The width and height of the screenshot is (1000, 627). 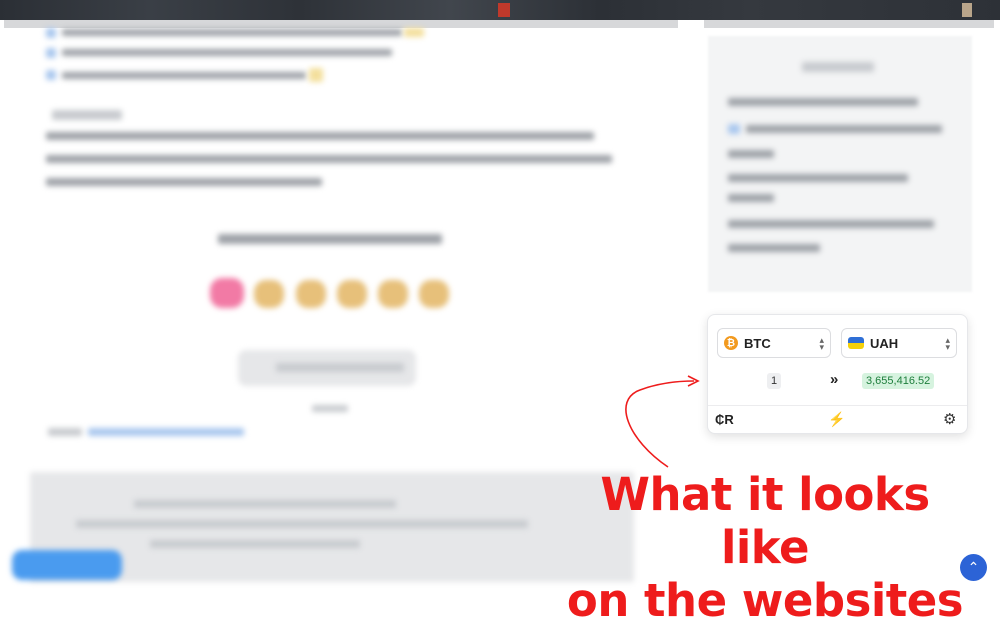 I want to click on annotation-caption: What it looks like on the websites, so click(x=765, y=547).